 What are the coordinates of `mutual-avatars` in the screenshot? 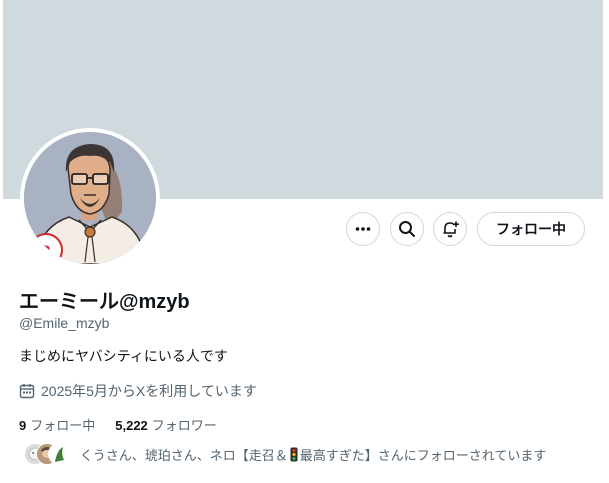 It's located at (48, 454).